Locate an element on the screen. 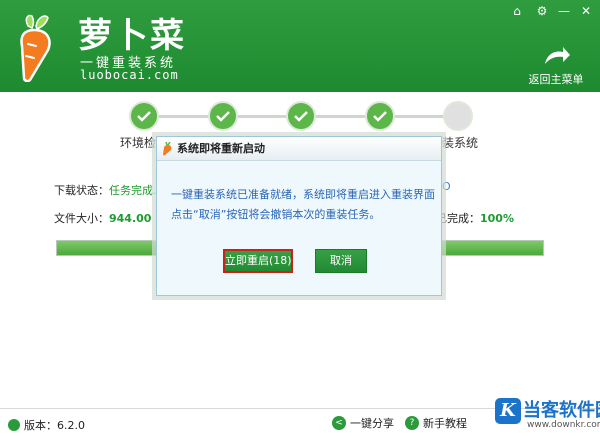  download-status: 下载状态：任务完成. is located at coordinates (105, 190).